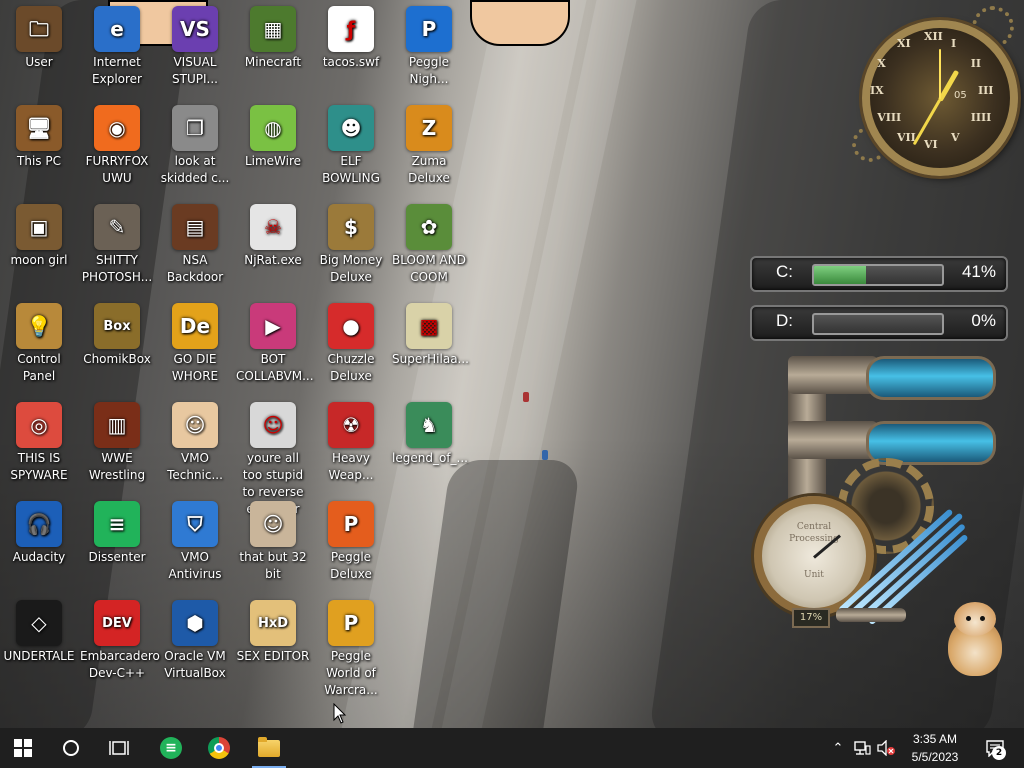 This screenshot has width=1024, height=768. I want to click on hxd-icon: HxD, so click(273, 623).